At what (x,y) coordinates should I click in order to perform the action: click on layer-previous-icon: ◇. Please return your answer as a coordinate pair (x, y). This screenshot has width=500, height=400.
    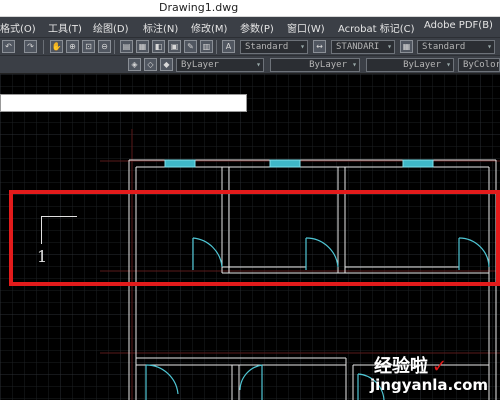
    Looking at the image, I should click on (150, 64).